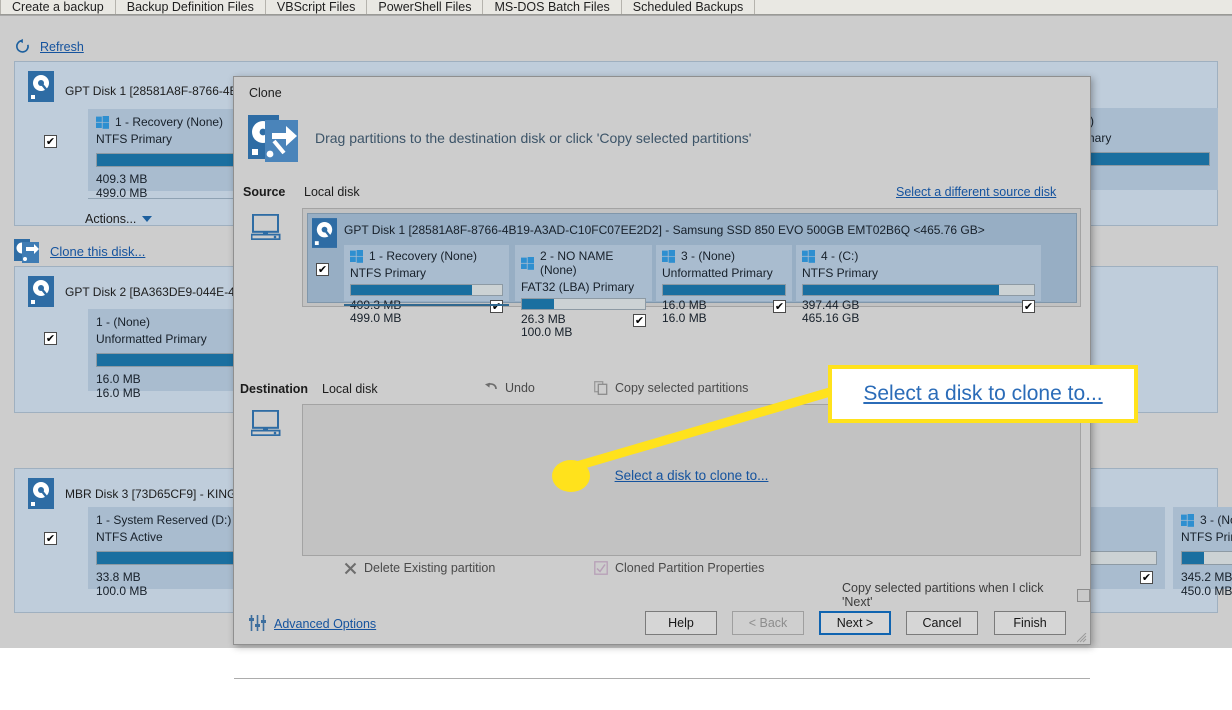 Image resolution: width=1232 pixels, height=710 pixels. What do you see at coordinates (274, 389) in the screenshot?
I see `destination-label: Destination` at bounding box center [274, 389].